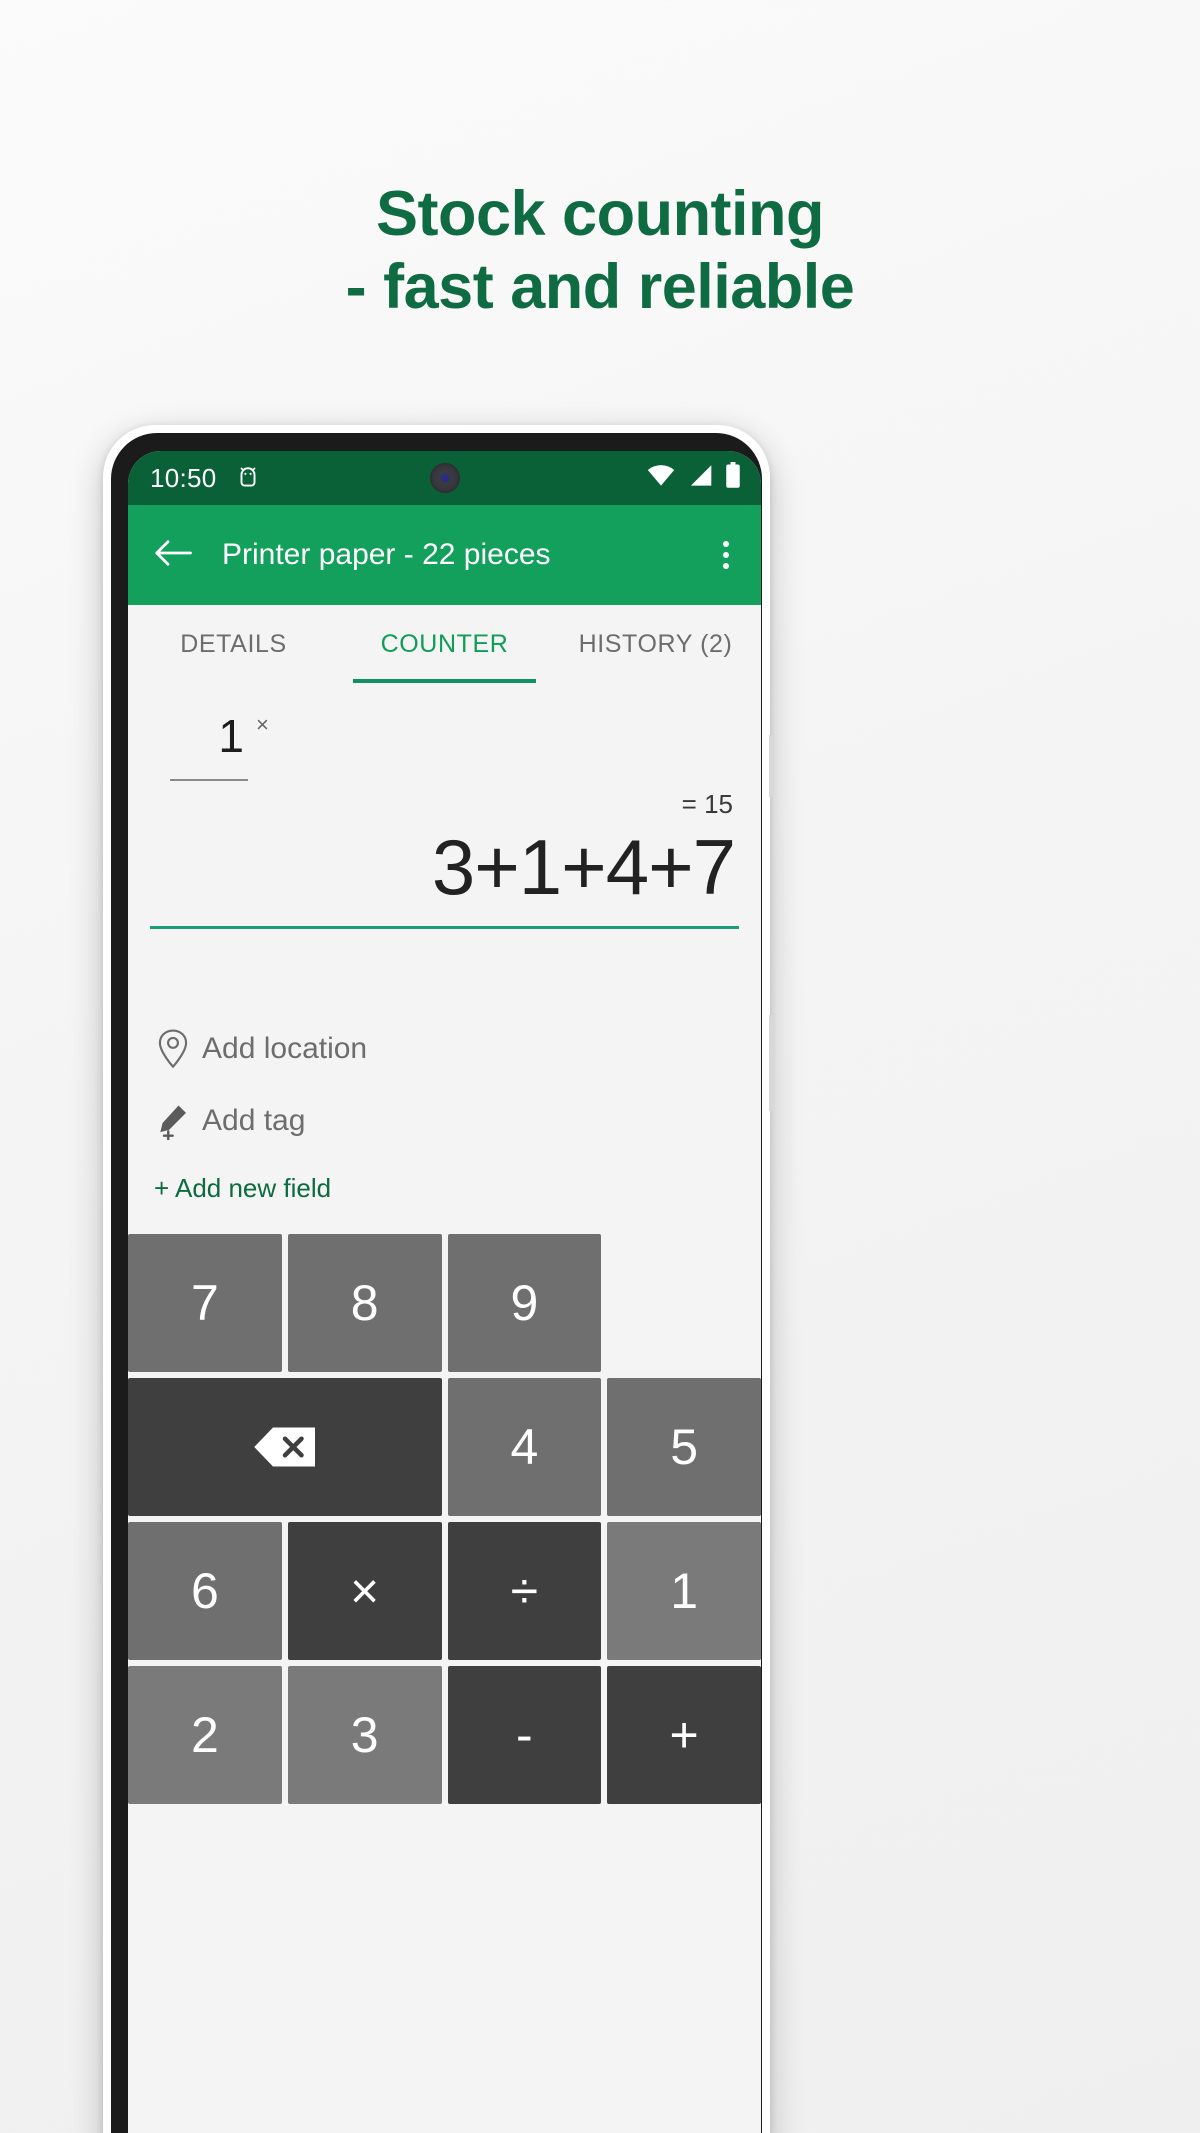 This screenshot has height=2133, width=1200. I want to click on app-bar: Printer paper - 22 pieces, so click(444, 555).